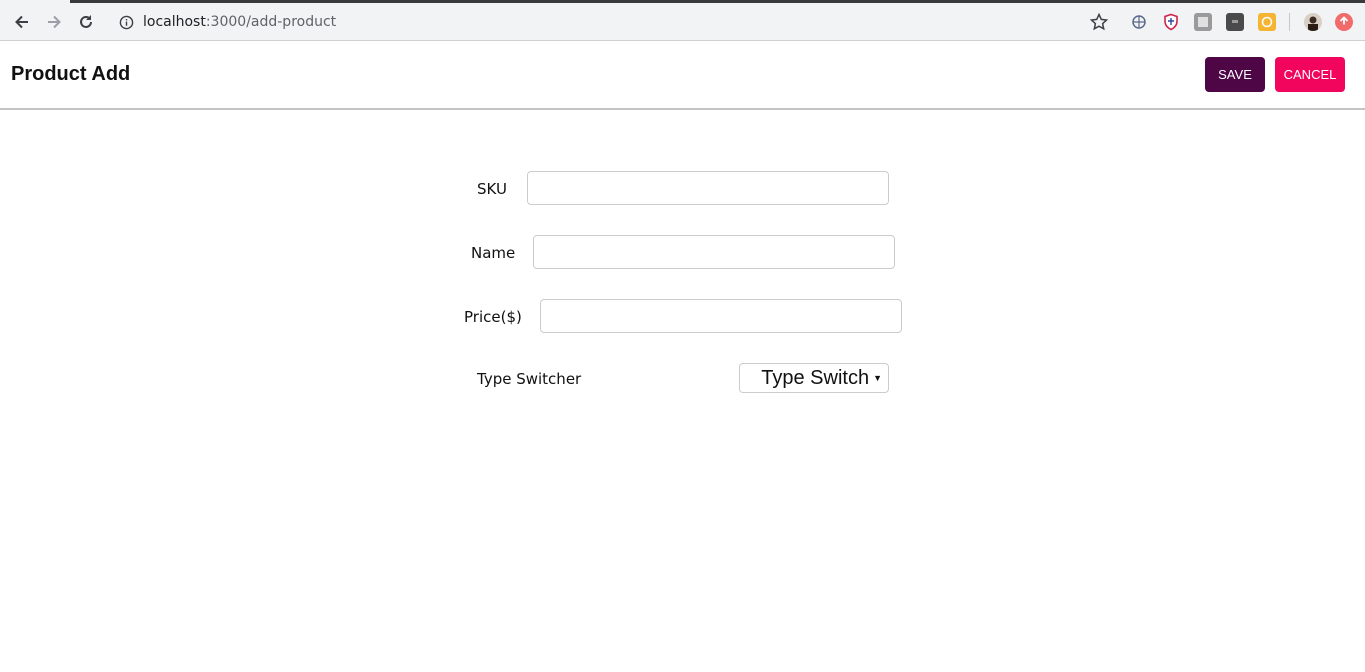  I want to click on type-switcher-value: Type Switch, so click(815, 377).